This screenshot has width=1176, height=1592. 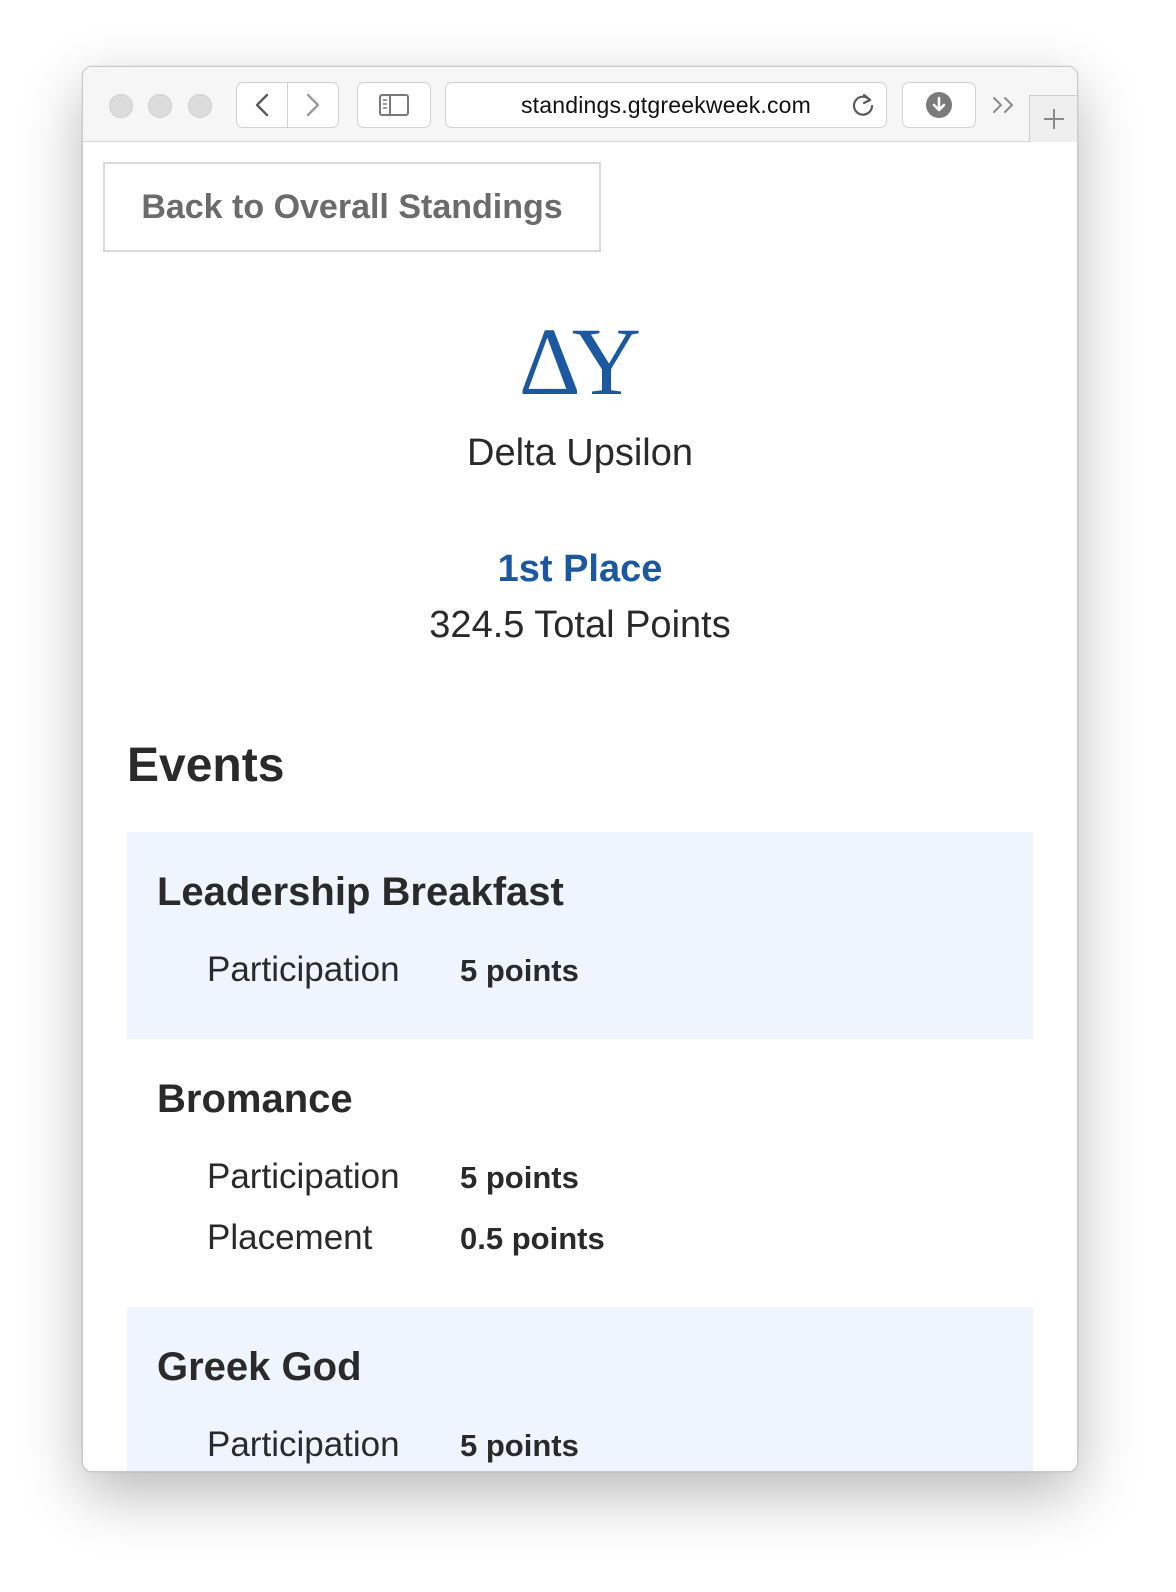 What do you see at coordinates (580, 453) in the screenshot?
I see `organization-name: Delta Upsilon` at bounding box center [580, 453].